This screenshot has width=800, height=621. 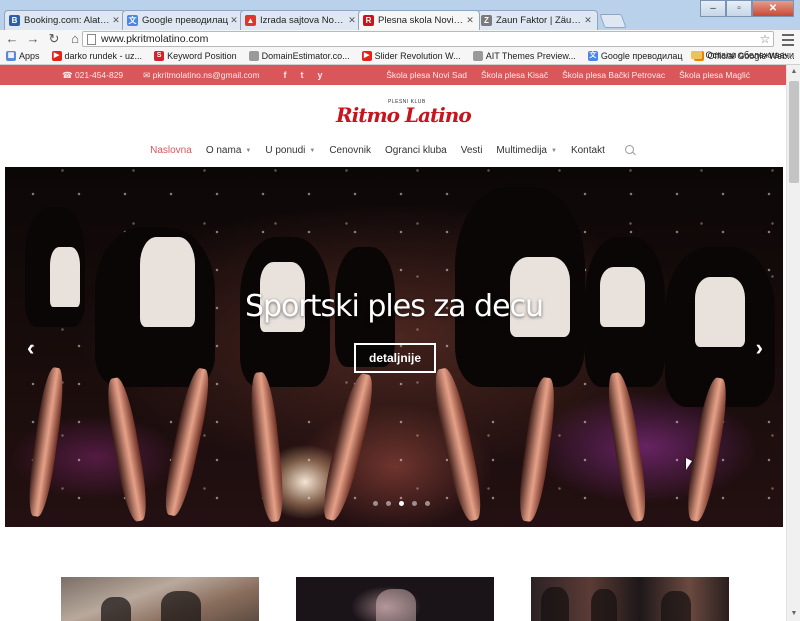 What do you see at coordinates (419, 20) in the screenshot?
I see `tab-plesna-skola: R Plesna skola Novi Sad | Rit ✕` at bounding box center [419, 20].